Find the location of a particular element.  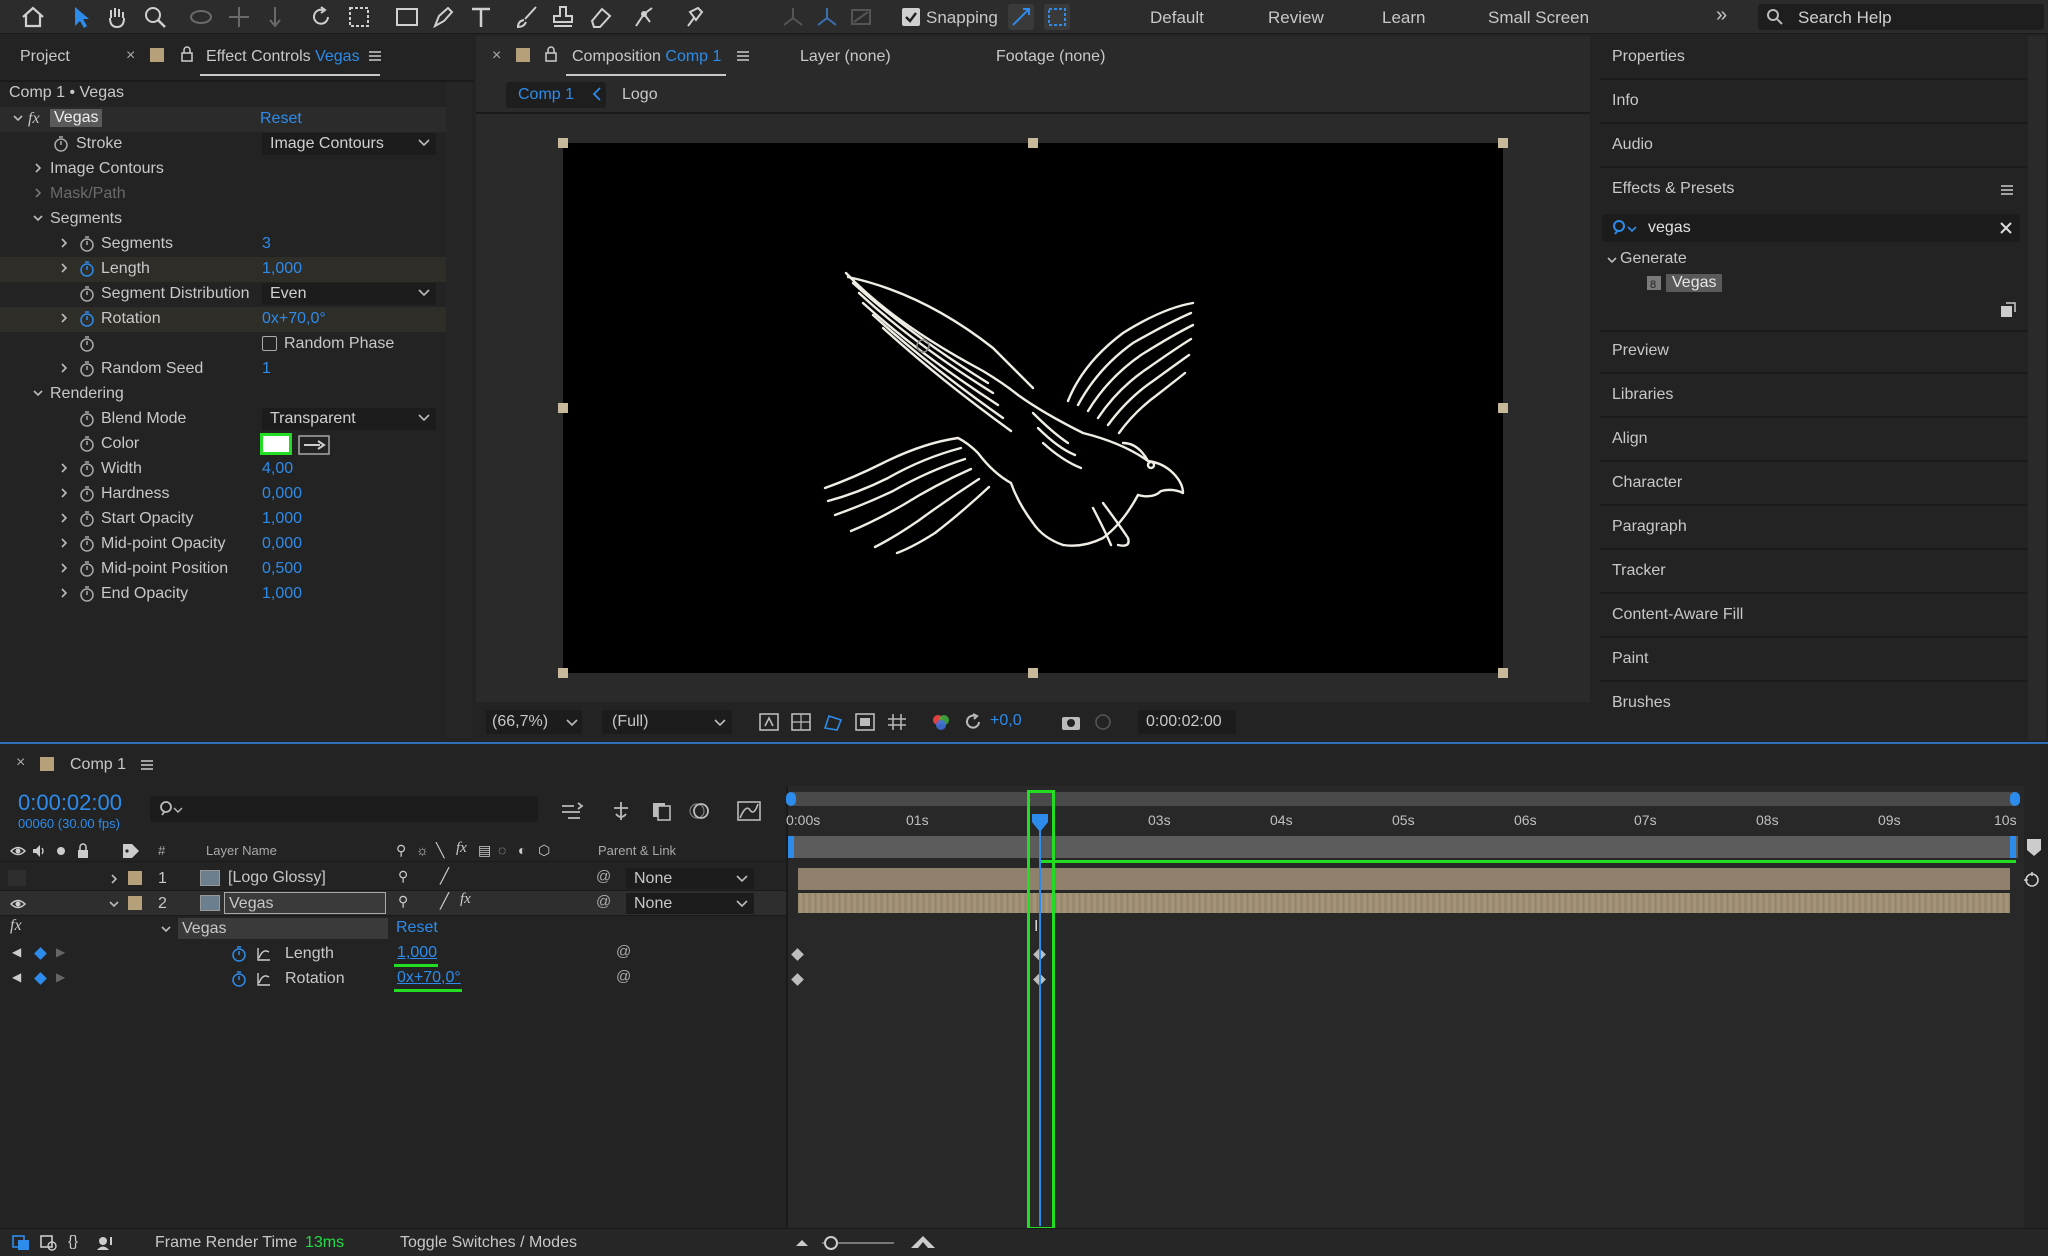

search-help-box: Search Help is located at coordinates (1901, 17).